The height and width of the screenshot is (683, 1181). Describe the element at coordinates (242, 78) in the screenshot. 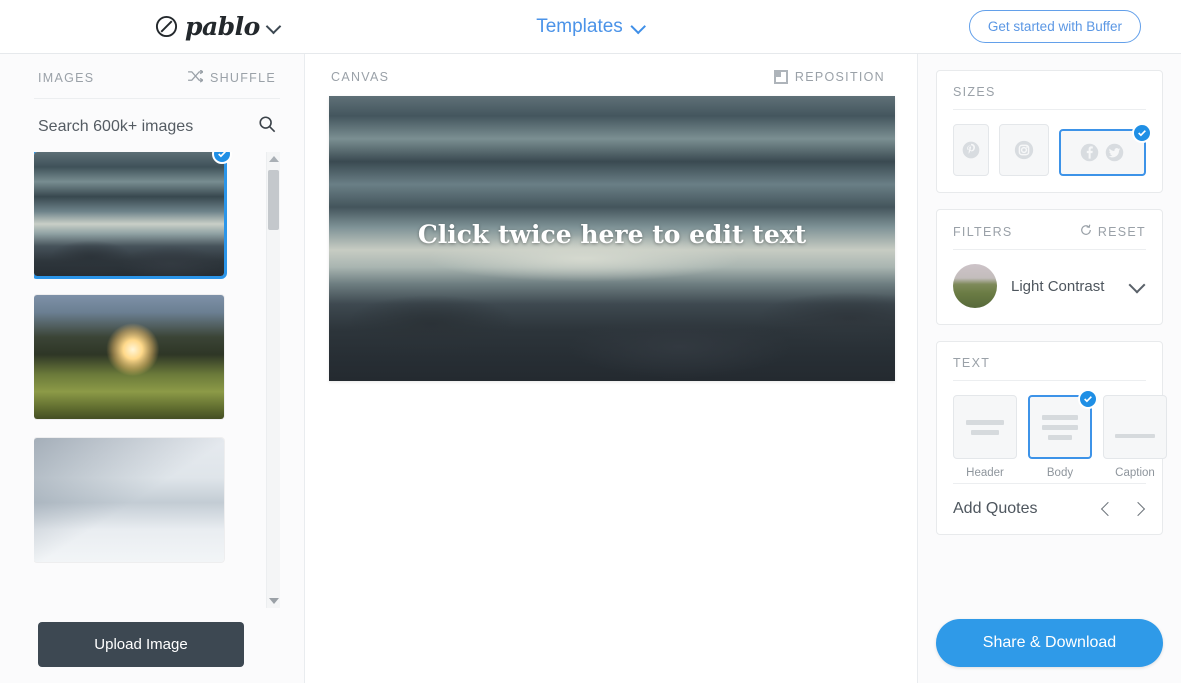

I see `shuffle-label: SHUFFLE` at that location.